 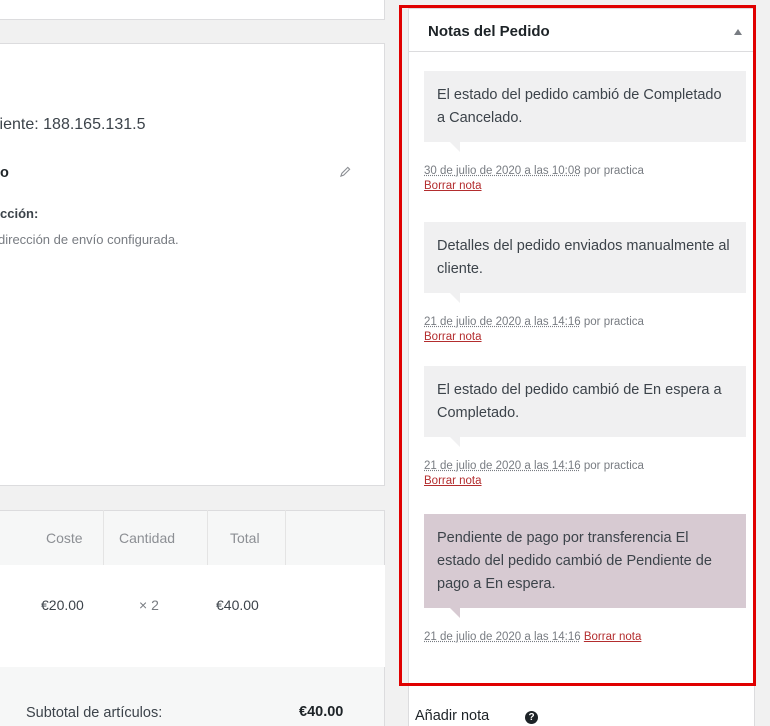 I want to click on item-quantity: × 2, so click(x=149, y=605).